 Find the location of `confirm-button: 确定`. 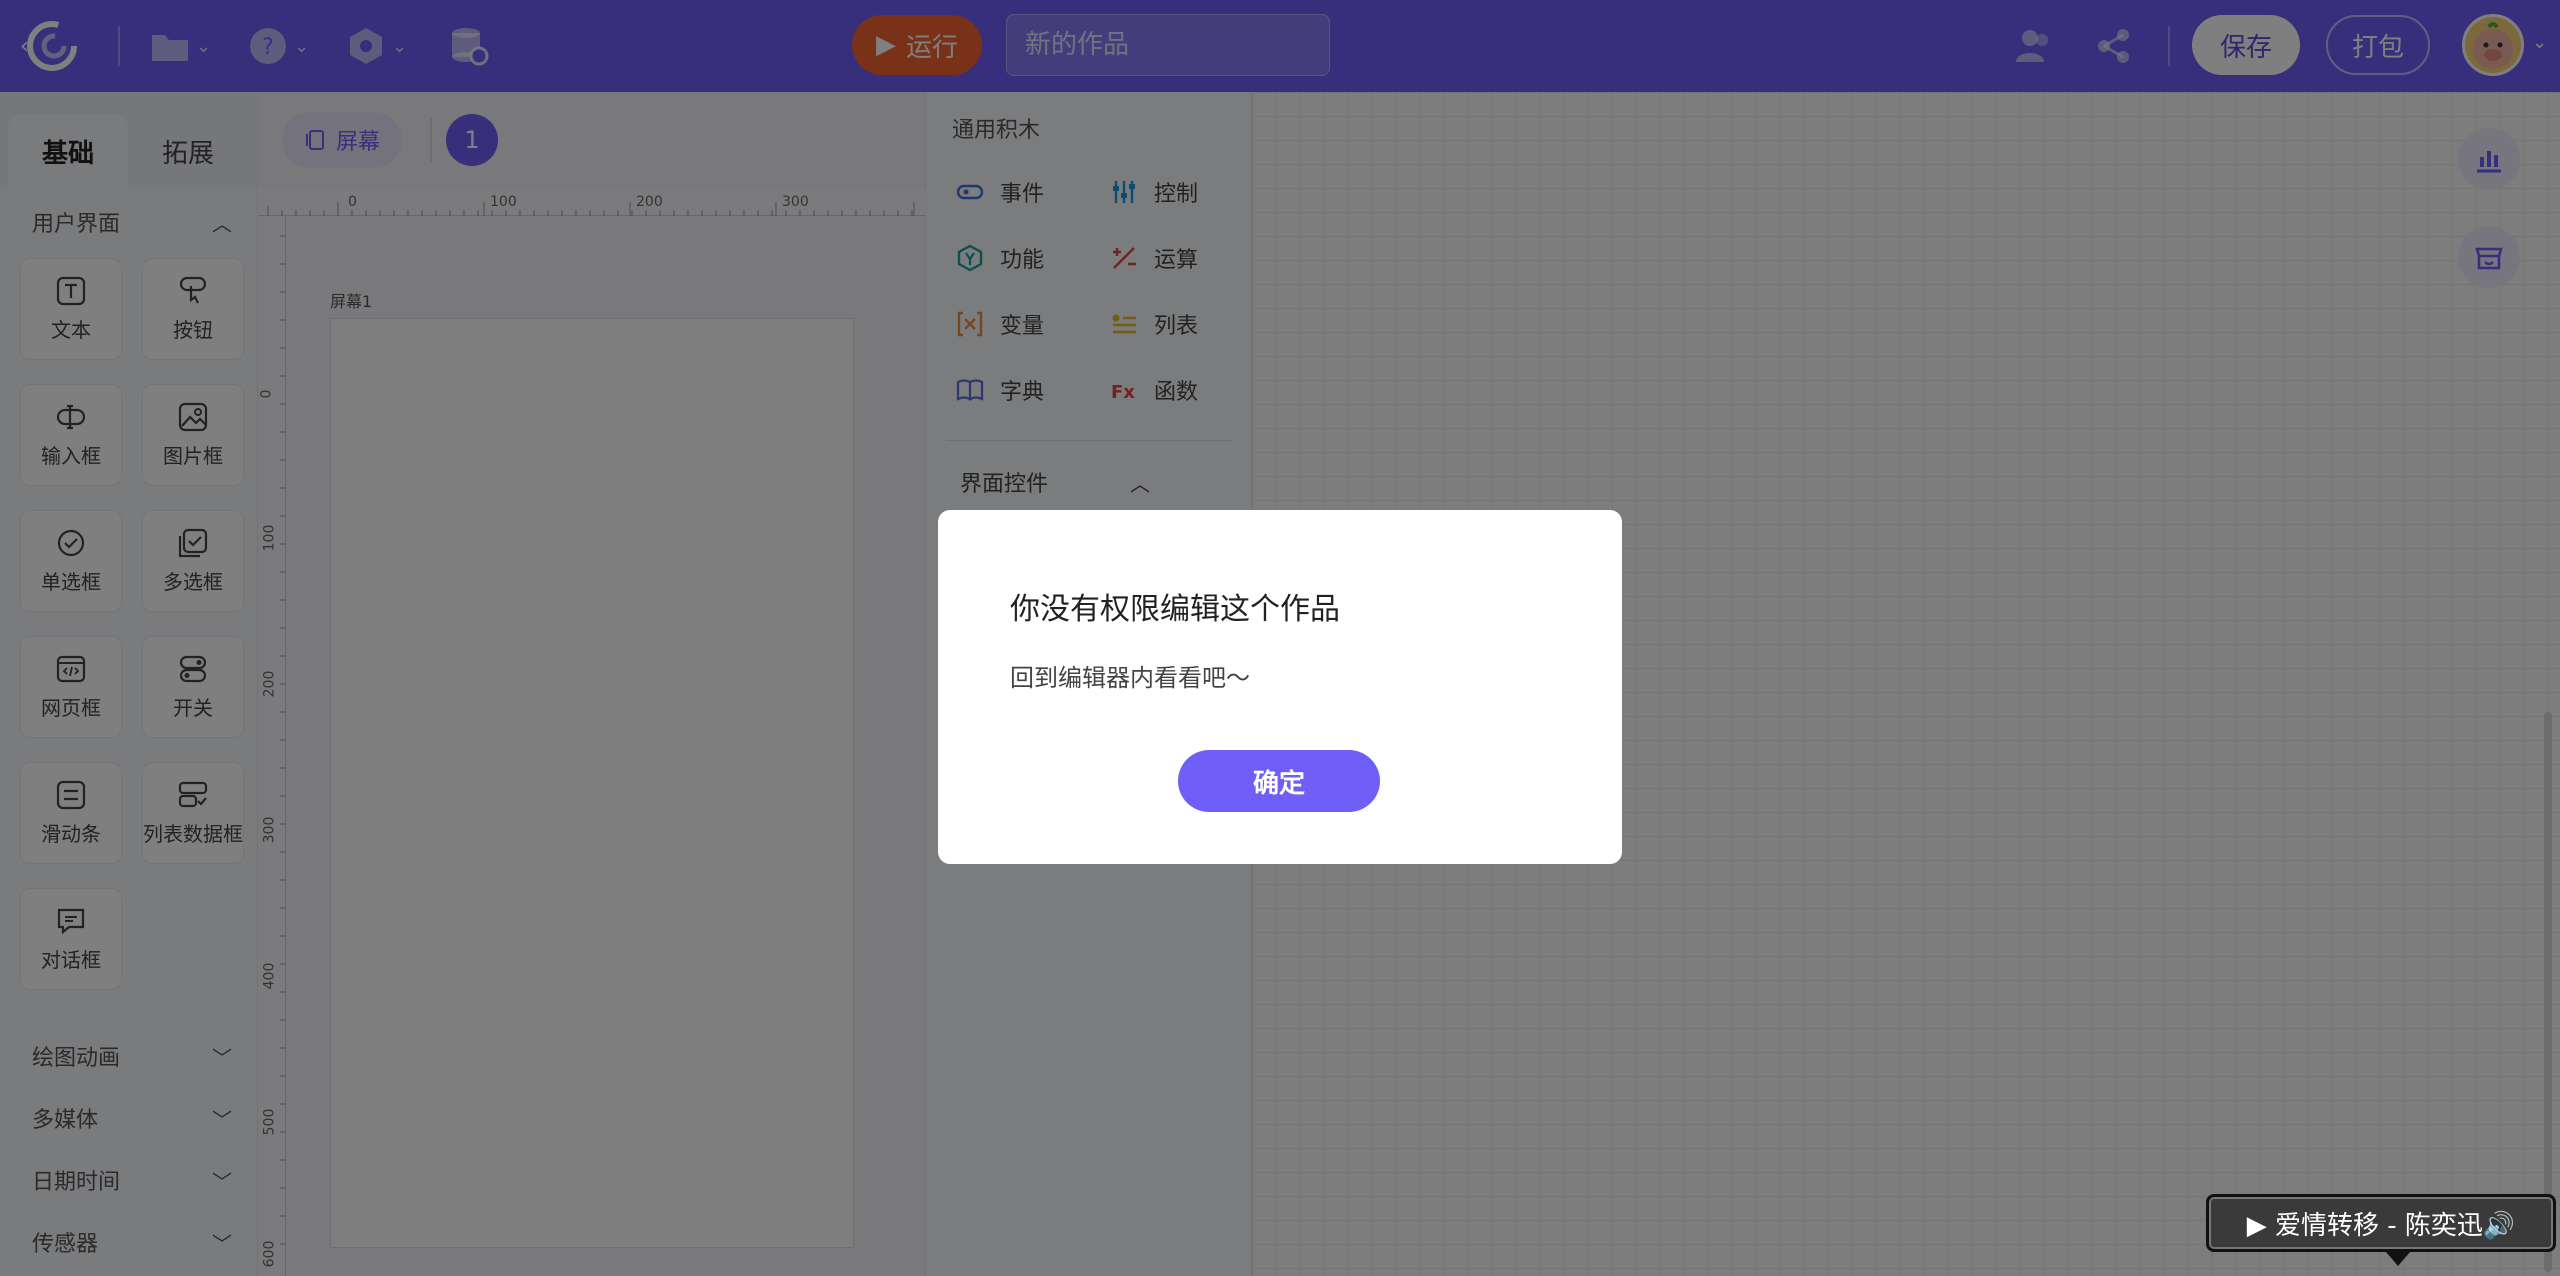

confirm-button: 确定 is located at coordinates (1279, 781).